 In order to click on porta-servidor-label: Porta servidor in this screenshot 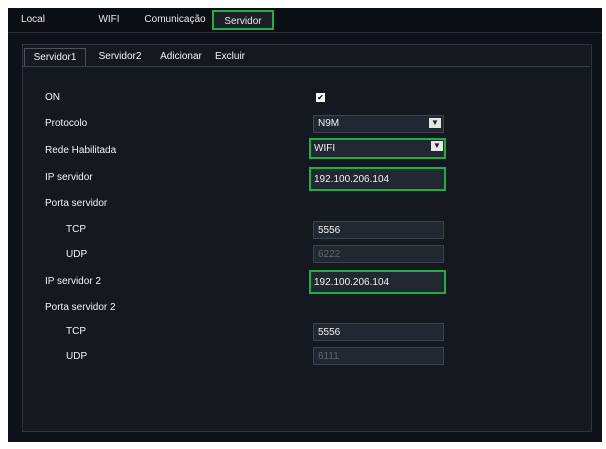, I will do `click(76, 203)`.